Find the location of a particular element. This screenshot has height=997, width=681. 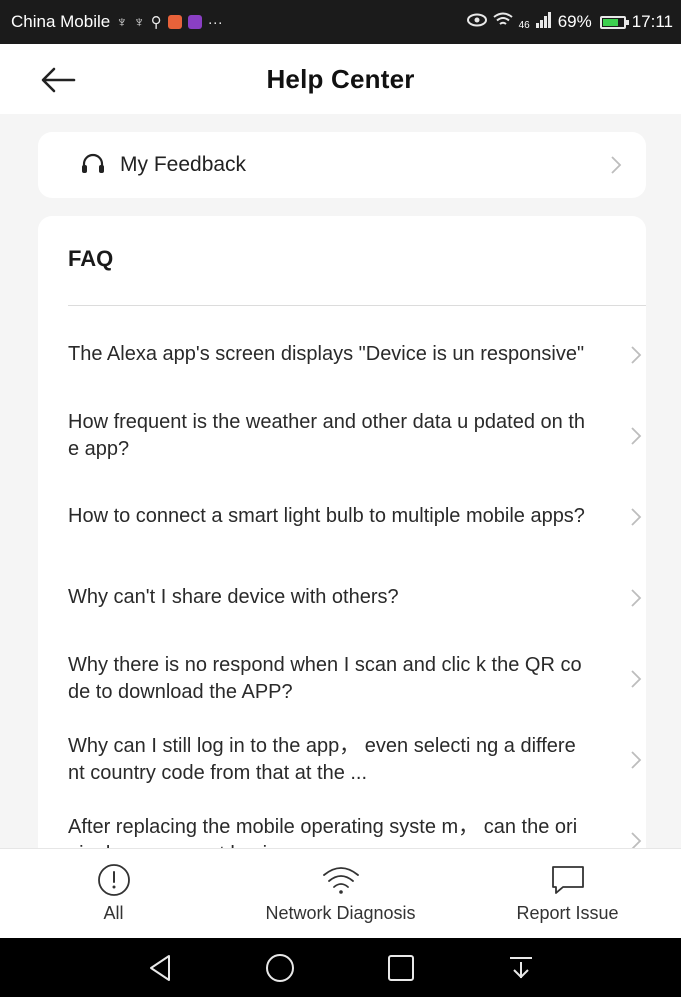

all-button: All is located at coordinates (113, 893).